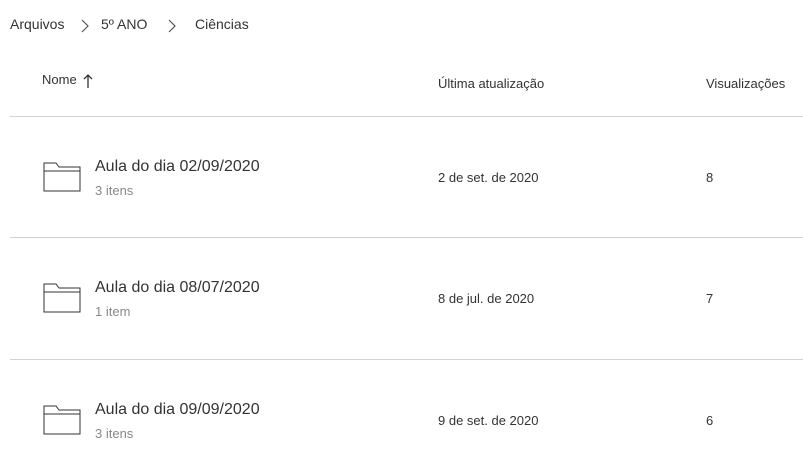 The width and height of the screenshot is (803, 459). I want to click on folder-updated-date: 2 de set. de 2020, so click(488, 177).